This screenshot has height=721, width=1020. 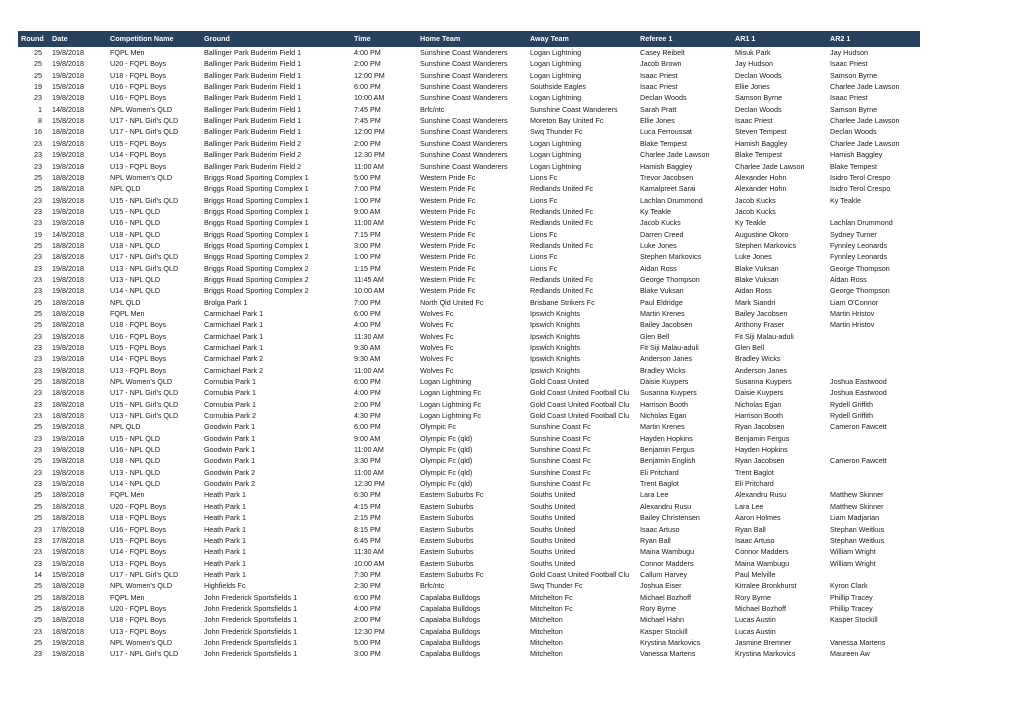 I want to click on cell-comp: U15 - NPL QLD, so click(x=154, y=438).